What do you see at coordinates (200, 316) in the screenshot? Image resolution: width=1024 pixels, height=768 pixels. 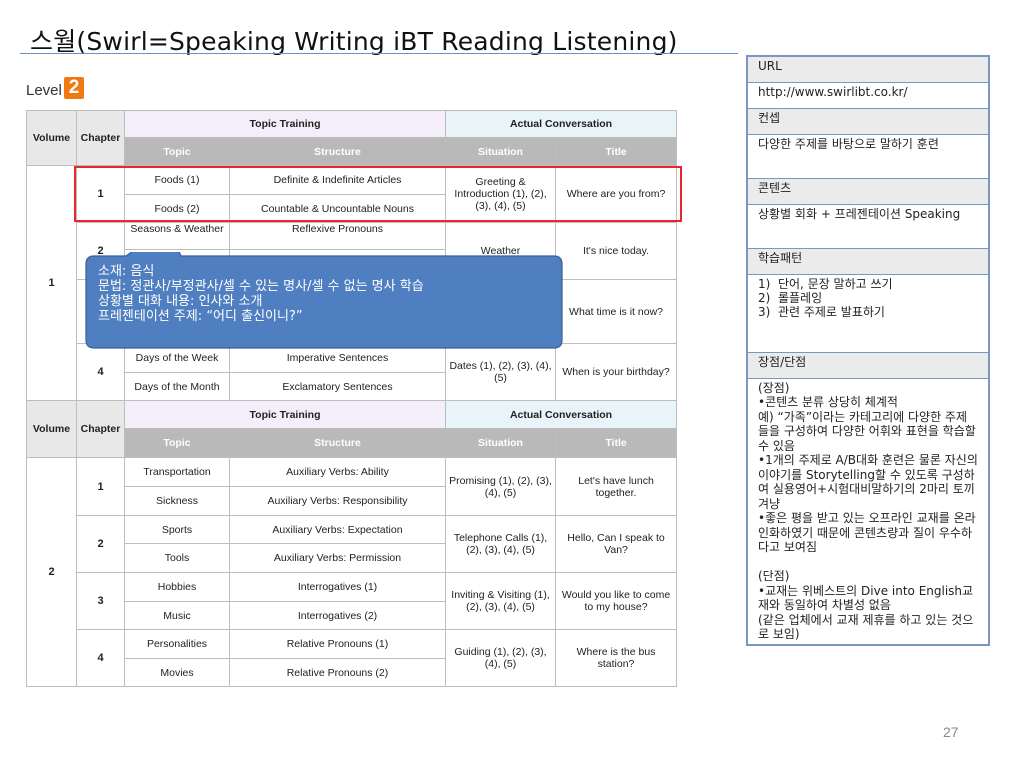 I see `callout-line-presentation: 프레젠테이션 주제: “어디 출신이니?”` at bounding box center [200, 316].